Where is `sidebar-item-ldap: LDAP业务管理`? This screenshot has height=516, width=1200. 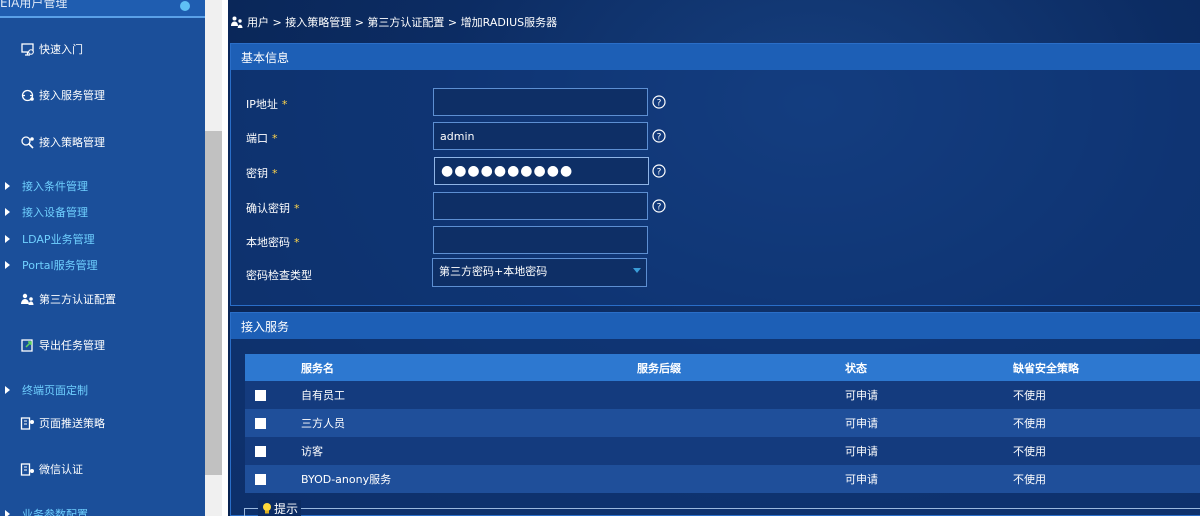
sidebar-item-ldap: LDAP业务管理 is located at coordinates (102, 239).